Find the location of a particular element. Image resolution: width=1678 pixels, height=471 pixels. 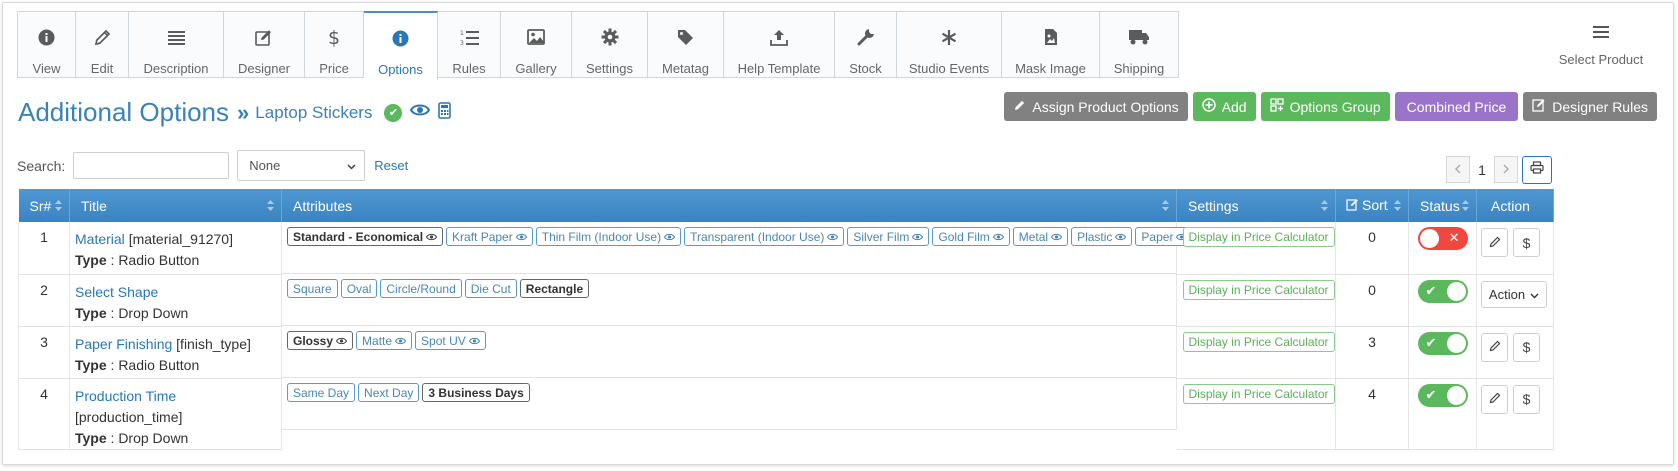

tab-description: Description is located at coordinates (176, 44).